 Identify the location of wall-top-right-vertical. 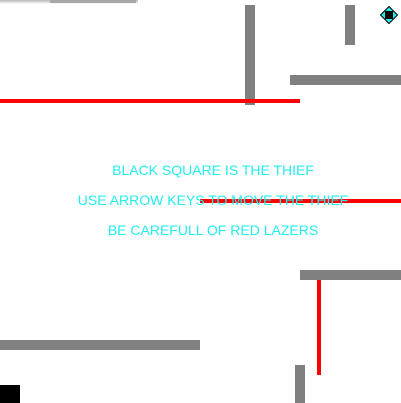
(350, 25).